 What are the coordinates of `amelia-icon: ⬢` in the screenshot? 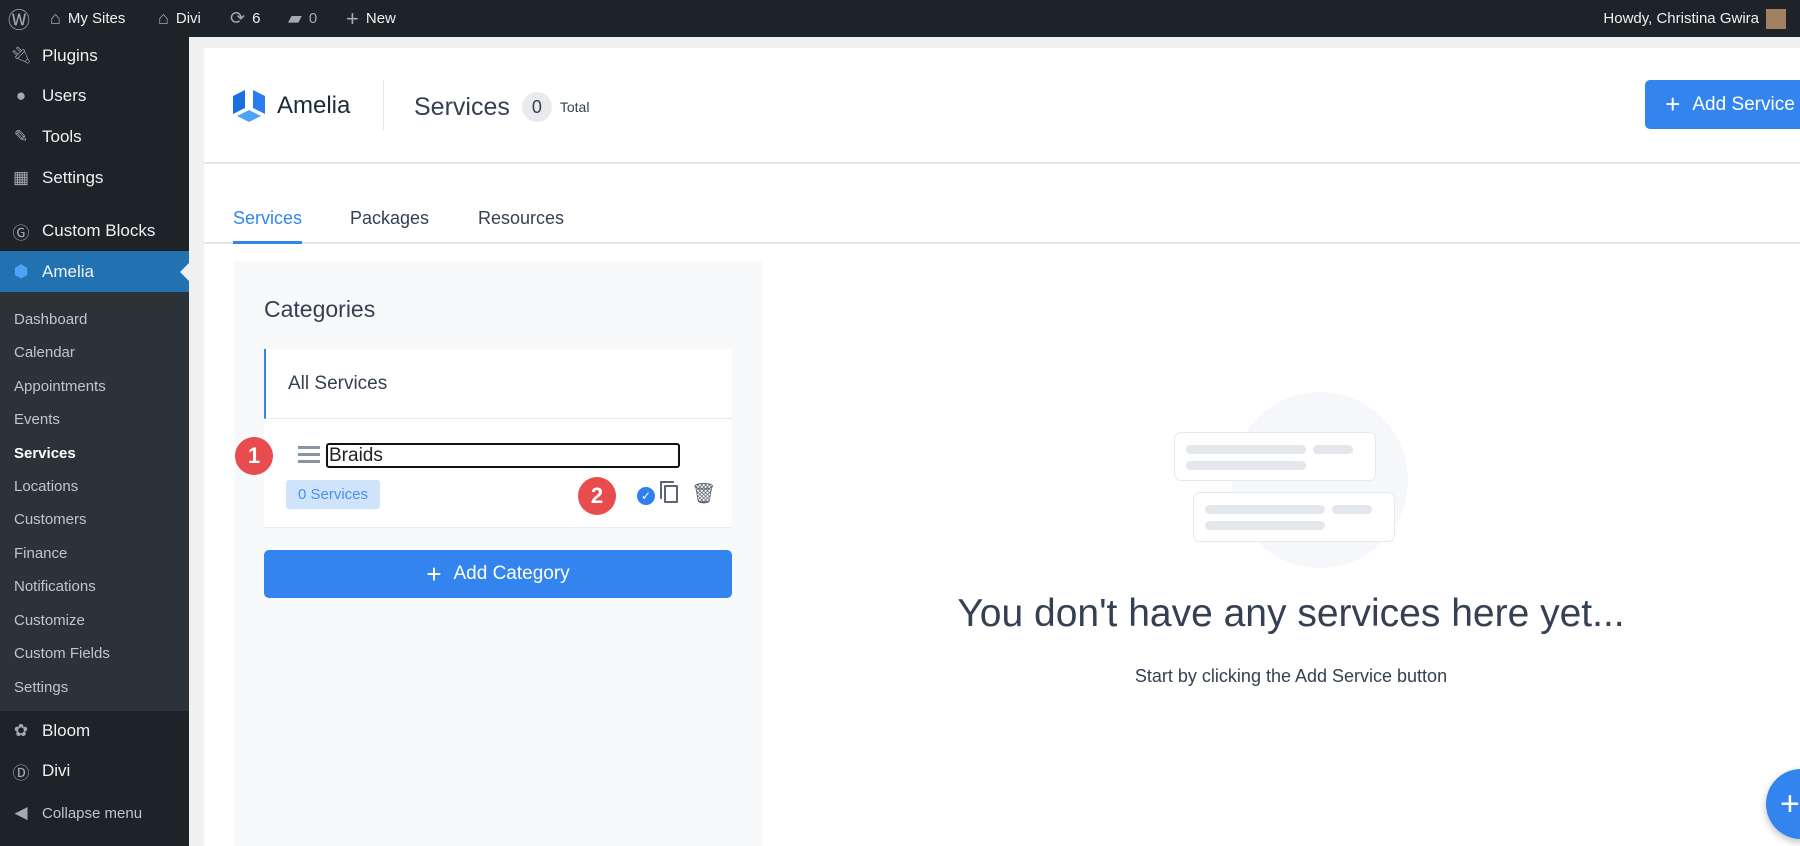 It's located at (21, 271).